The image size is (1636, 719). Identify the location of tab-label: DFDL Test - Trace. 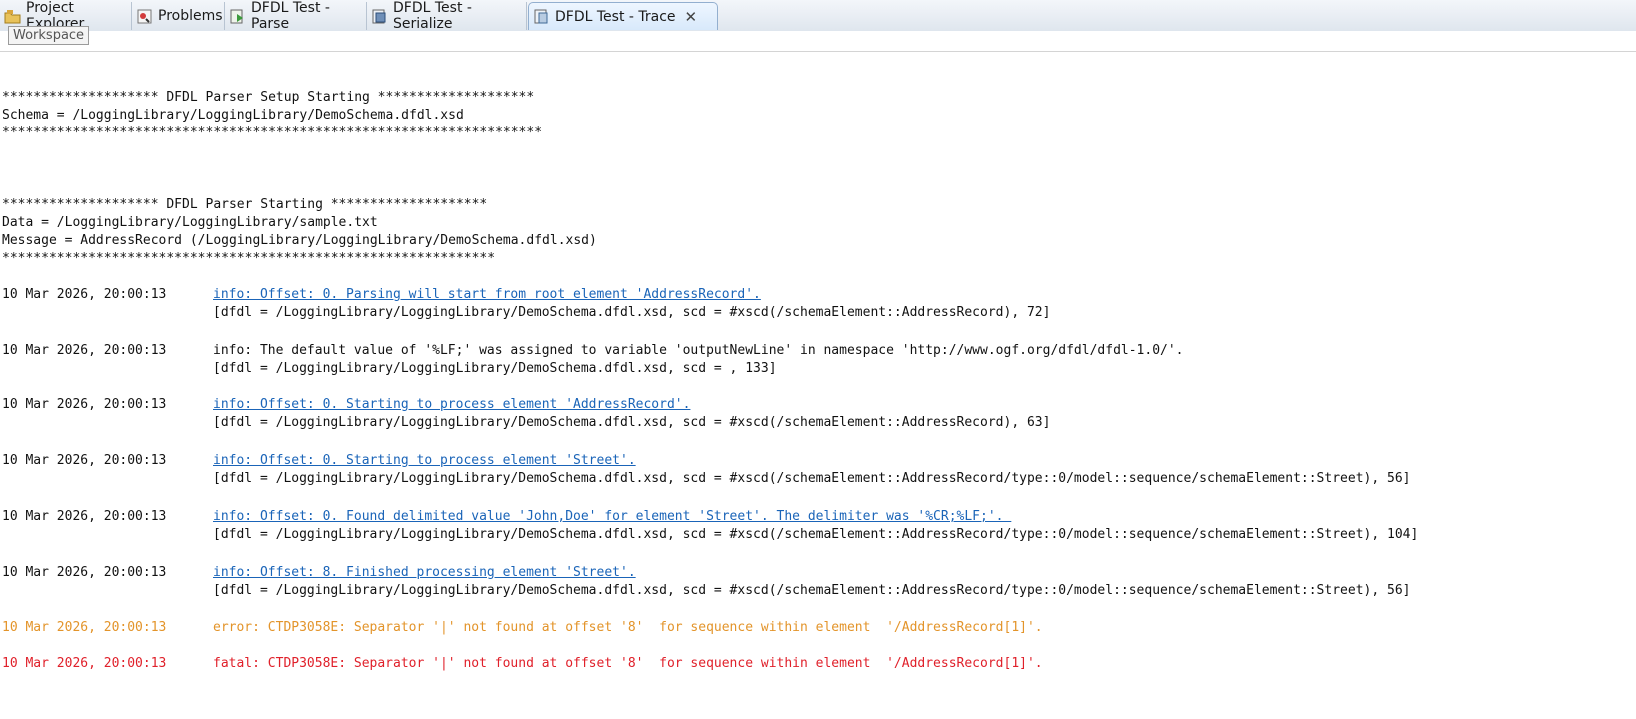
(615, 16).